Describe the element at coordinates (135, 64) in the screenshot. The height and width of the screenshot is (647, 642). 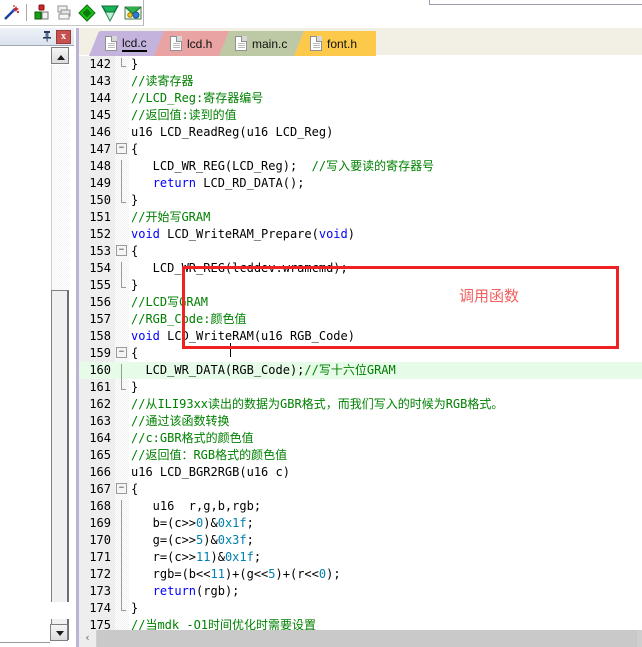
I see `code-text: }` at that location.